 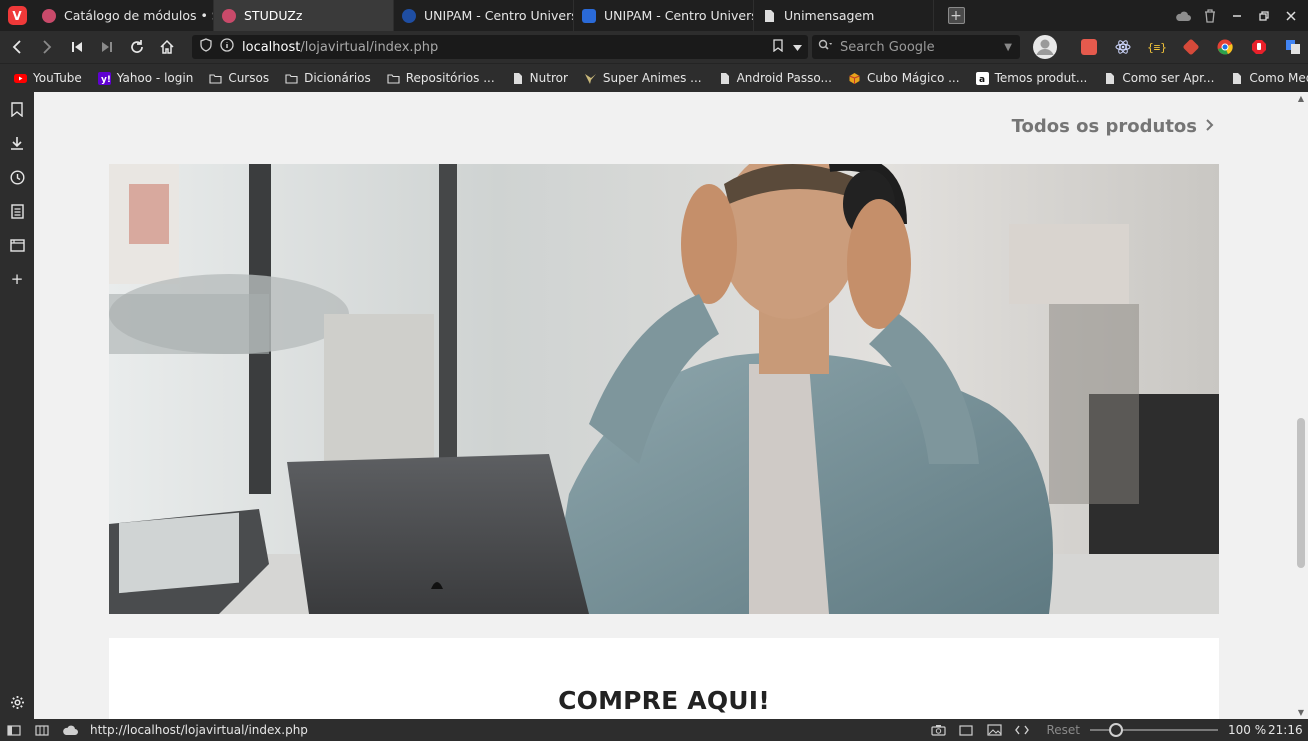 What do you see at coordinates (1292, 47) in the screenshot?
I see `google-translate-icon` at bounding box center [1292, 47].